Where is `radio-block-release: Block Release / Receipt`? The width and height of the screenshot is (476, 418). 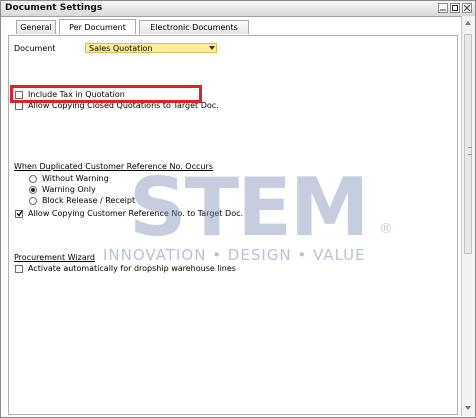 radio-block-release: Block Release / Receipt is located at coordinates (82, 200).